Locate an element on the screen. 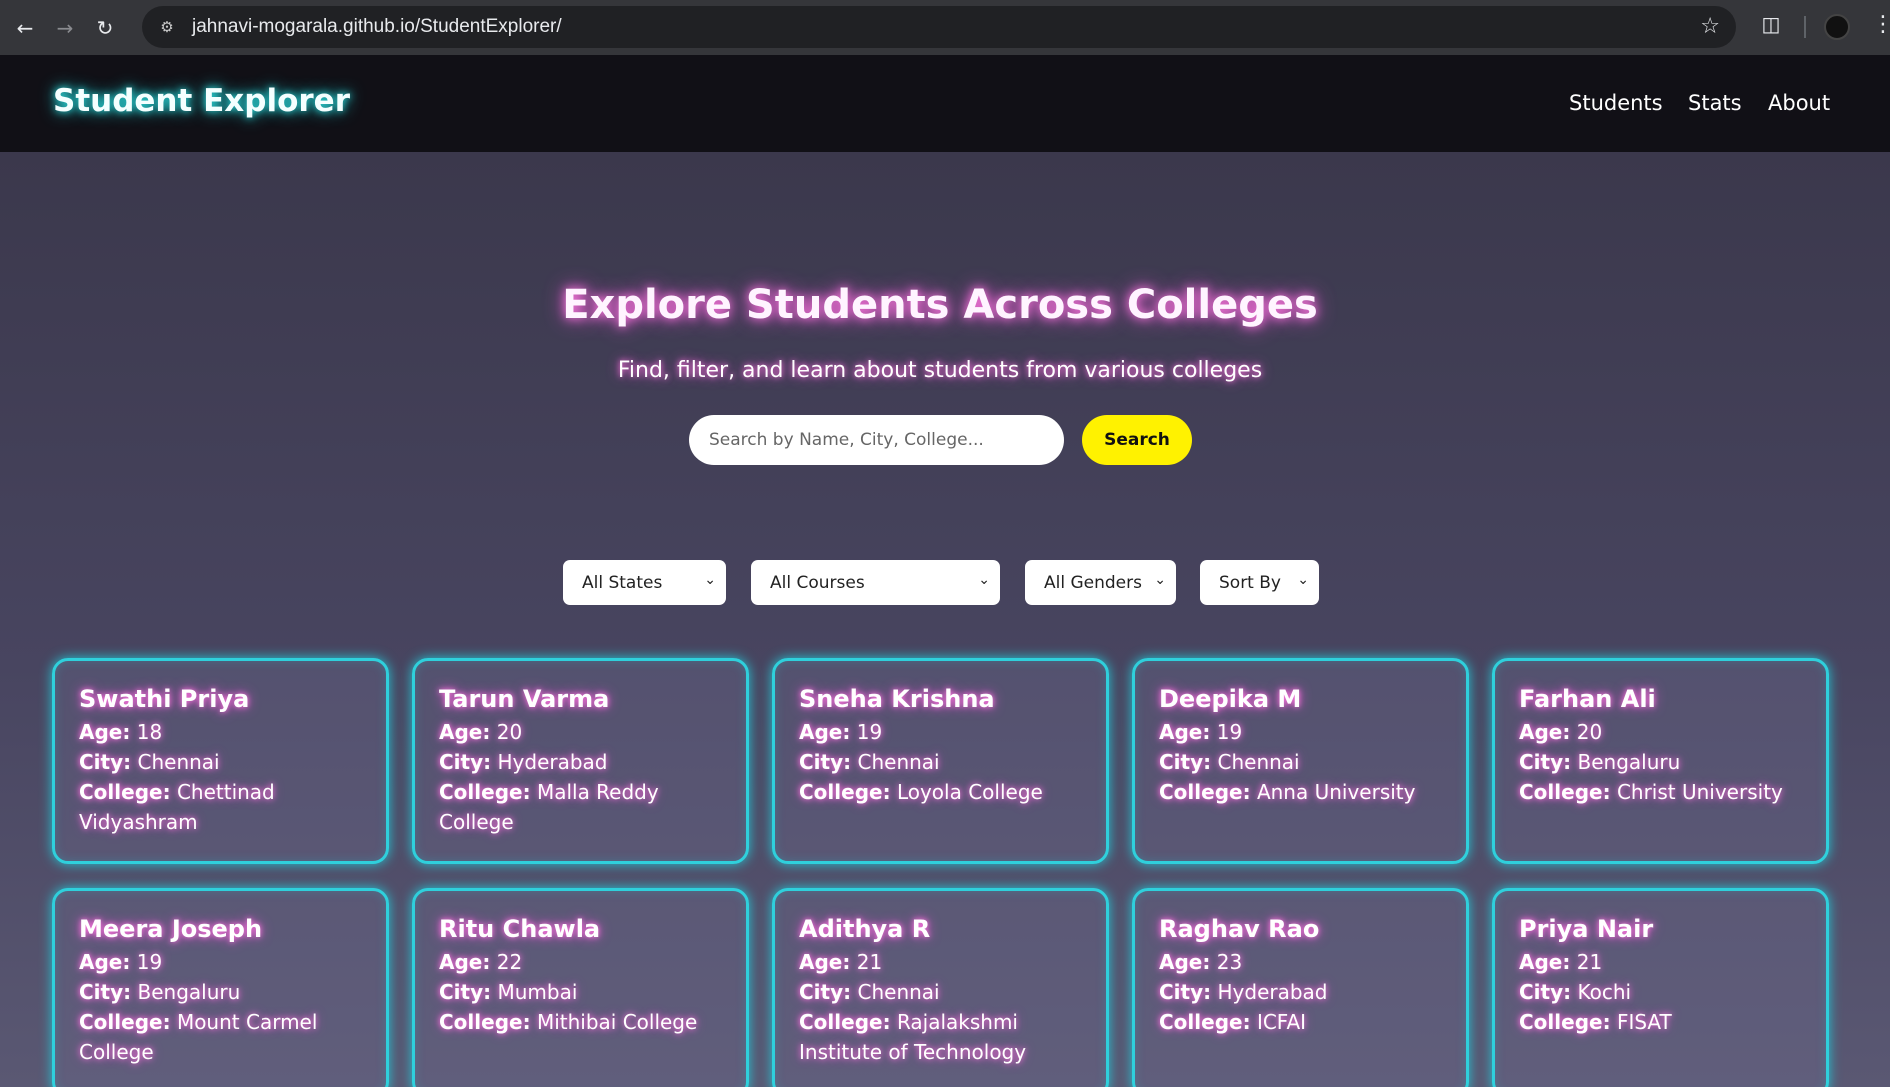  bookmark-star-icon: ☆ is located at coordinates (1710, 26).